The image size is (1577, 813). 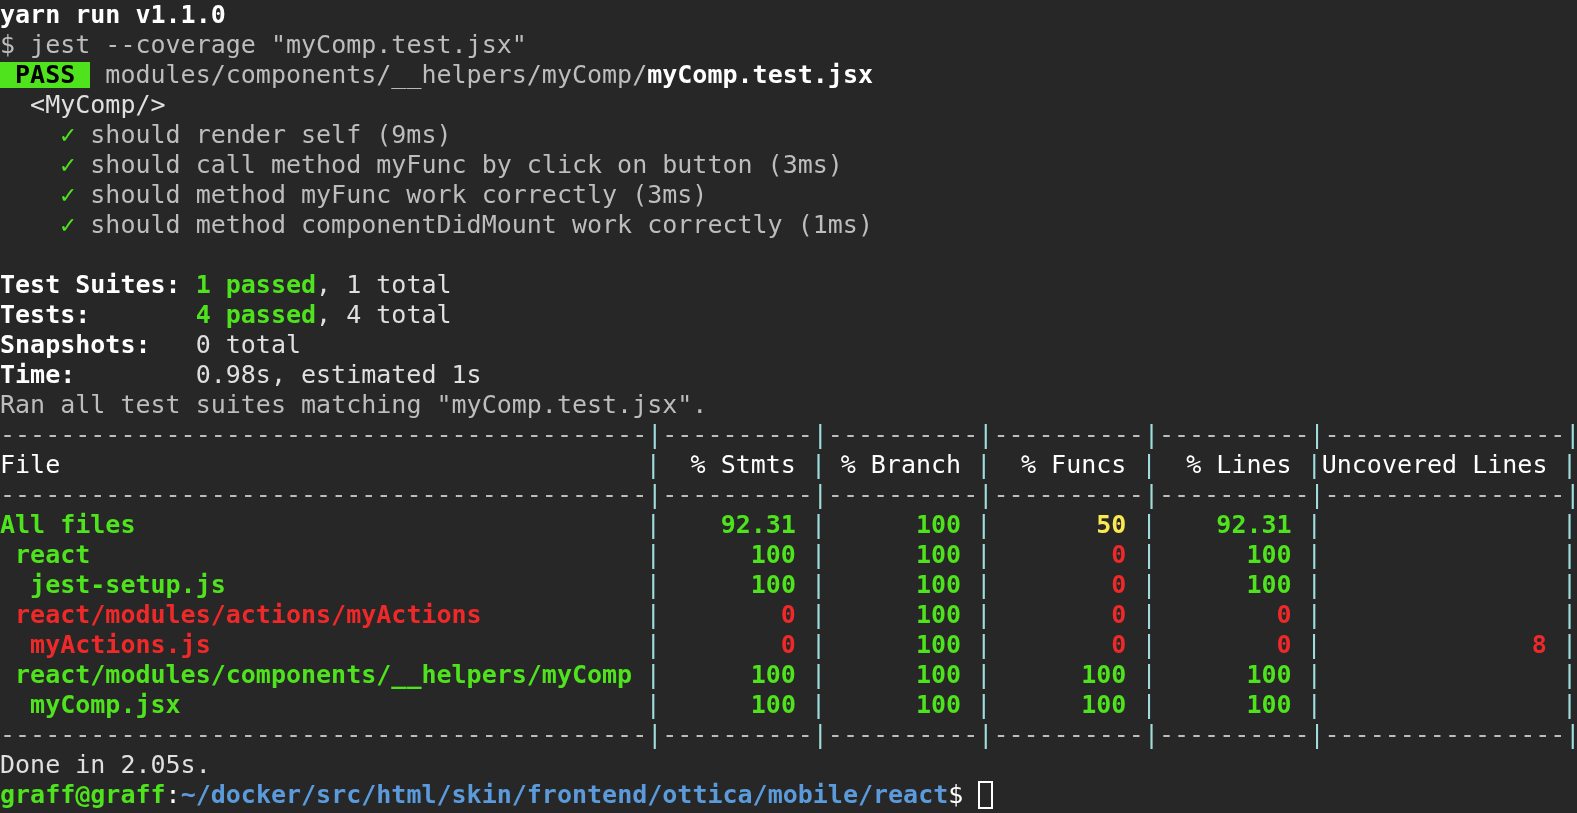 What do you see at coordinates (564, 795) in the screenshot?
I see `prompt-path: ~/docker/src/html/skin/frontend/ottica/mobile/react` at bounding box center [564, 795].